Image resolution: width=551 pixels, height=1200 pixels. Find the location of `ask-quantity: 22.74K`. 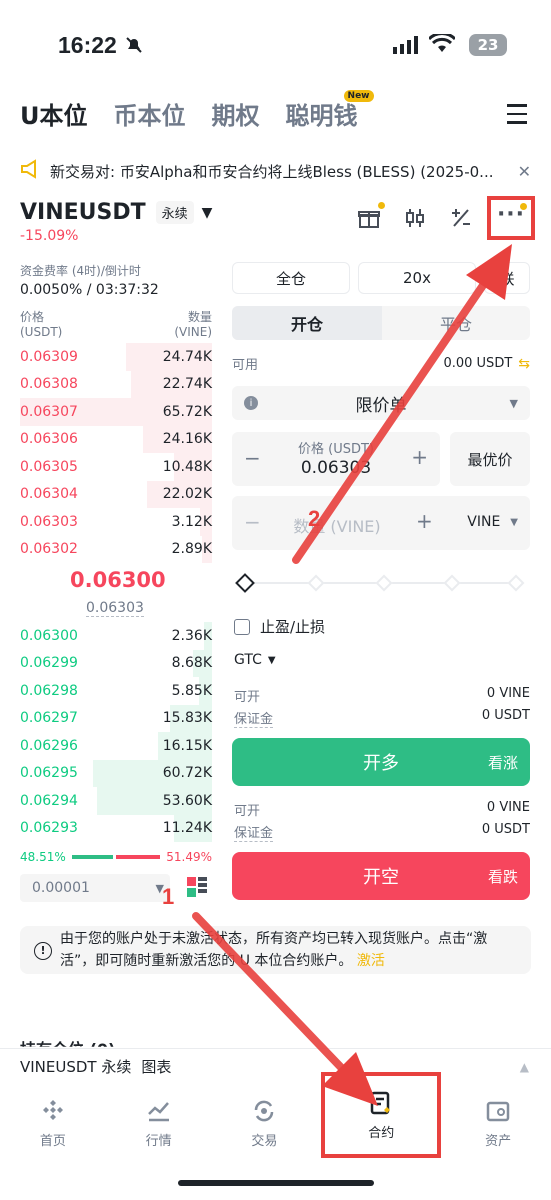

ask-quantity: 22.74K is located at coordinates (187, 384).